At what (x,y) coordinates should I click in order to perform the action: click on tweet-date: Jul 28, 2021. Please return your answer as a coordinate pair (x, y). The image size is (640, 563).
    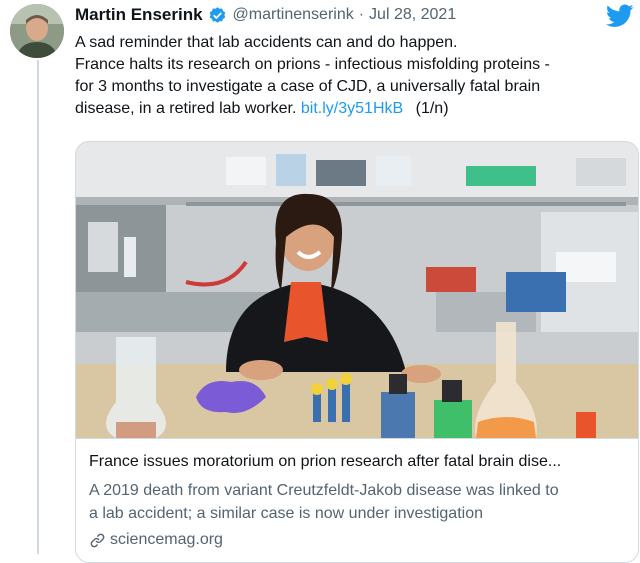
    Looking at the image, I should click on (412, 15).